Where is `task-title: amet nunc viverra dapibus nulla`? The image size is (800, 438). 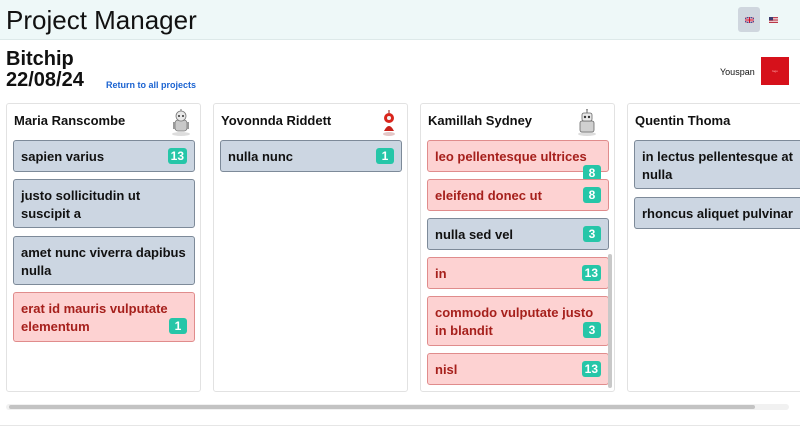
task-title: amet nunc viverra dapibus nulla is located at coordinates (103, 261).